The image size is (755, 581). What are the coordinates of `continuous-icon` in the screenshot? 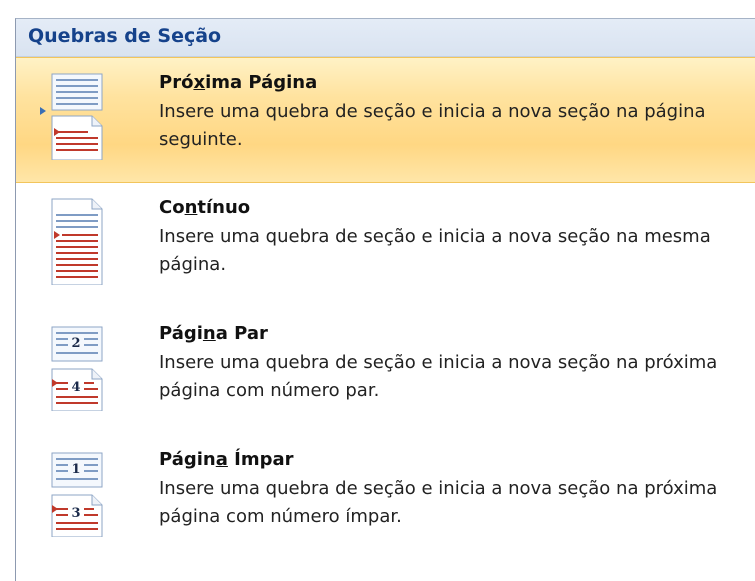 It's located at (77, 241).